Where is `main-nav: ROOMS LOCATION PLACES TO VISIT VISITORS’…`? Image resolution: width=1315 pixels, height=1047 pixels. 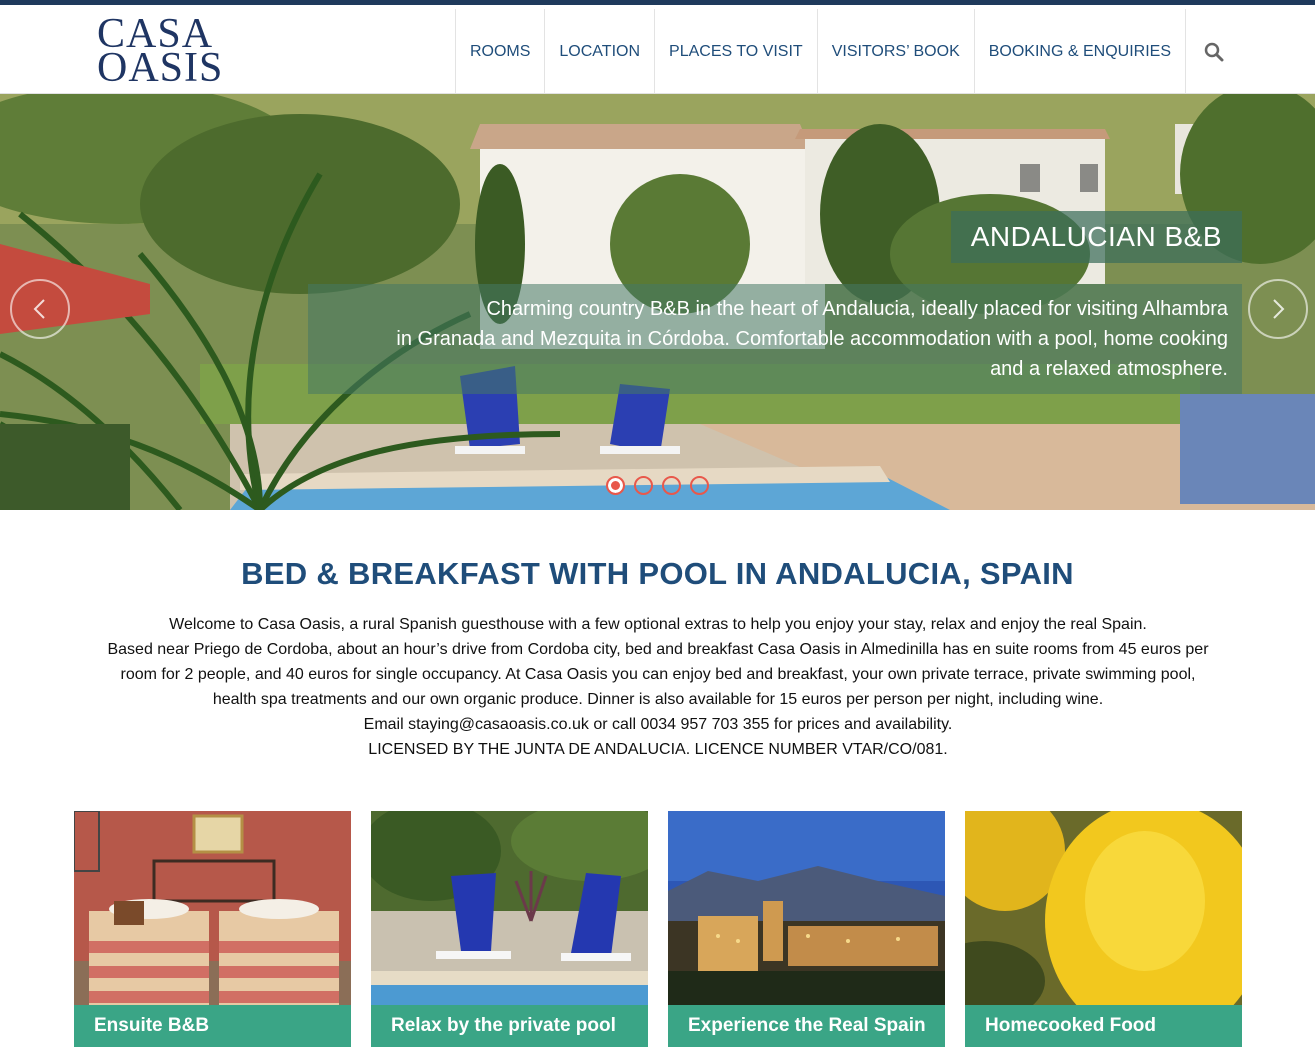
main-nav: ROOMS LOCATION PLACES TO VISIT VISITORS’… is located at coordinates (847, 51).